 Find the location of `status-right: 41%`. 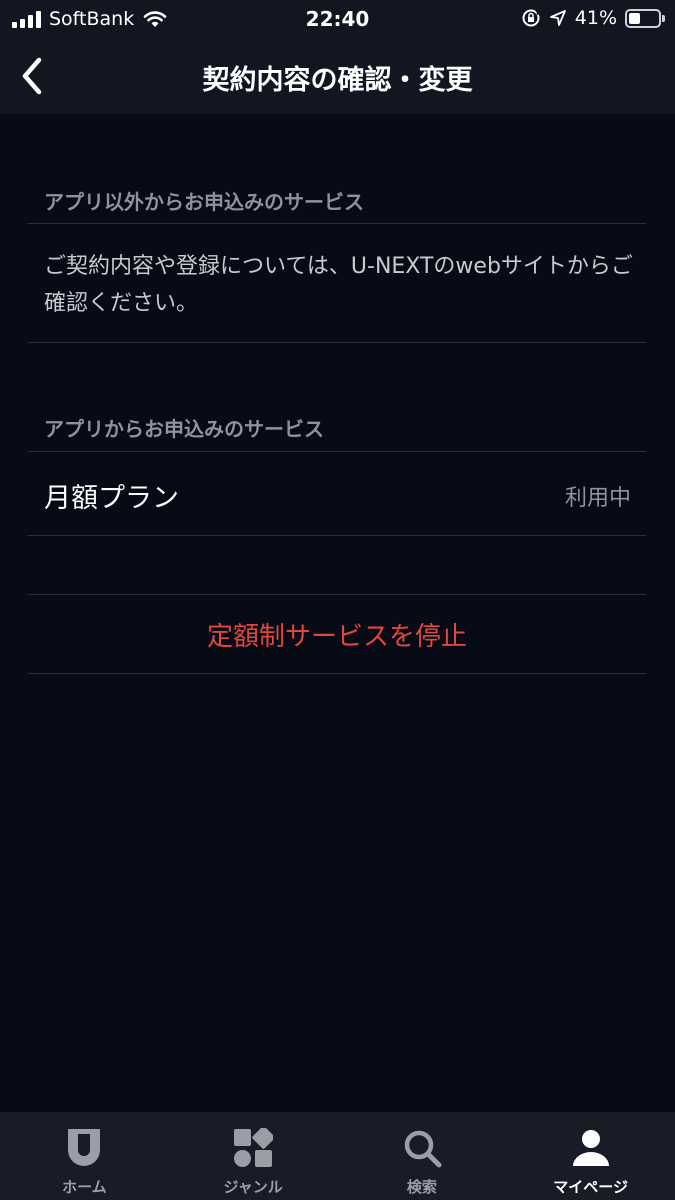

status-right: 41% is located at coordinates (593, 18).